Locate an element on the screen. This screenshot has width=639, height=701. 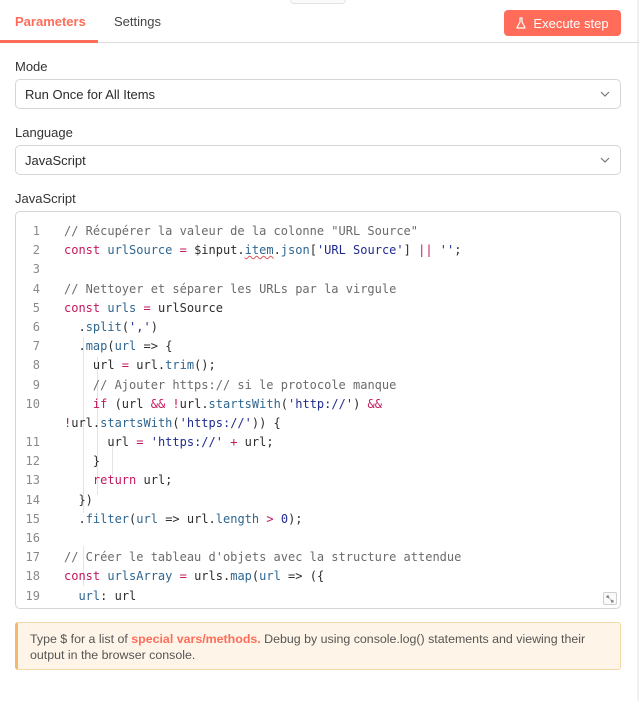
flask-icon is located at coordinates (521, 23).